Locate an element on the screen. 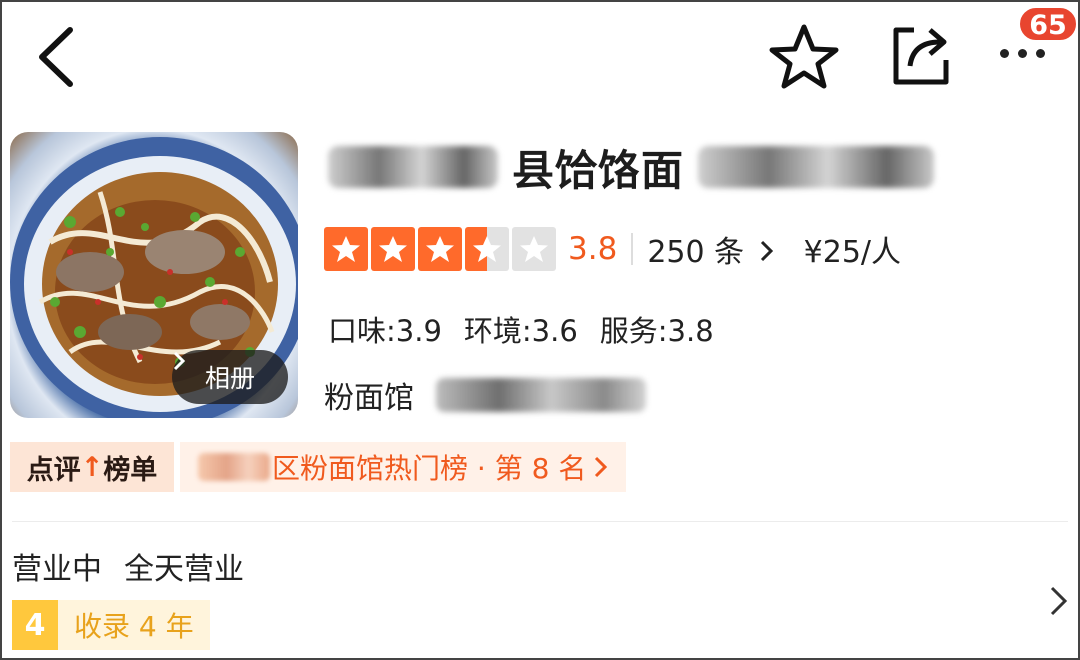 The width and height of the screenshot is (1080, 660). half-star-icon is located at coordinates (487, 249).